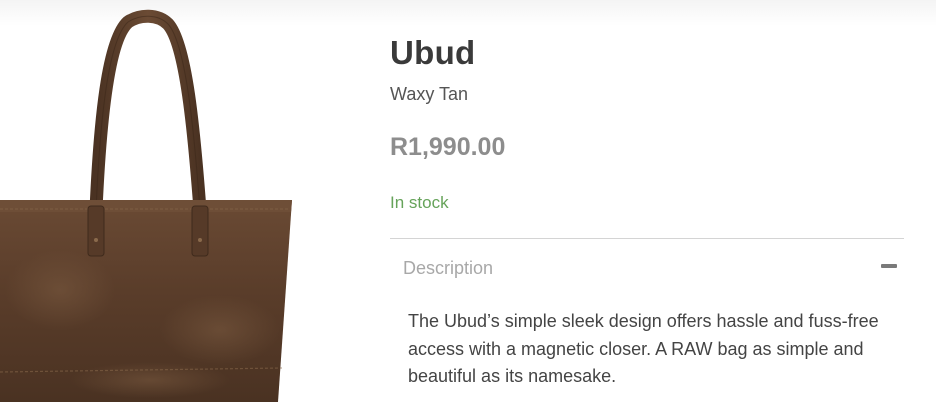  What do you see at coordinates (448, 268) in the screenshot?
I see `description-label: Description` at bounding box center [448, 268].